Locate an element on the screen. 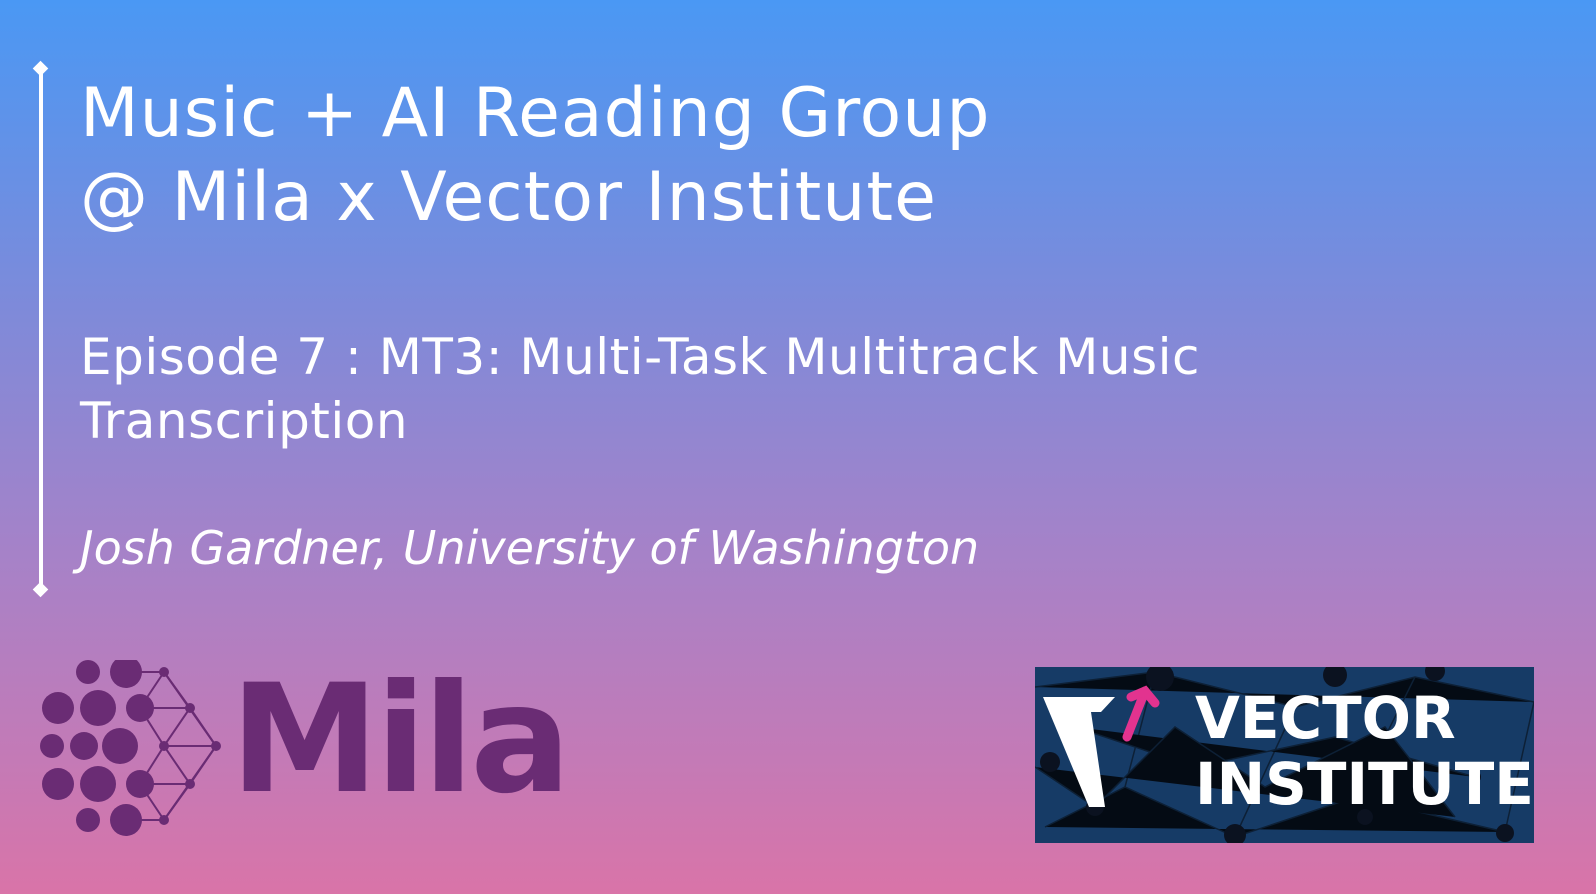  slide-title-line-2: @ Mila x Vector Institute is located at coordinates (508, 197).